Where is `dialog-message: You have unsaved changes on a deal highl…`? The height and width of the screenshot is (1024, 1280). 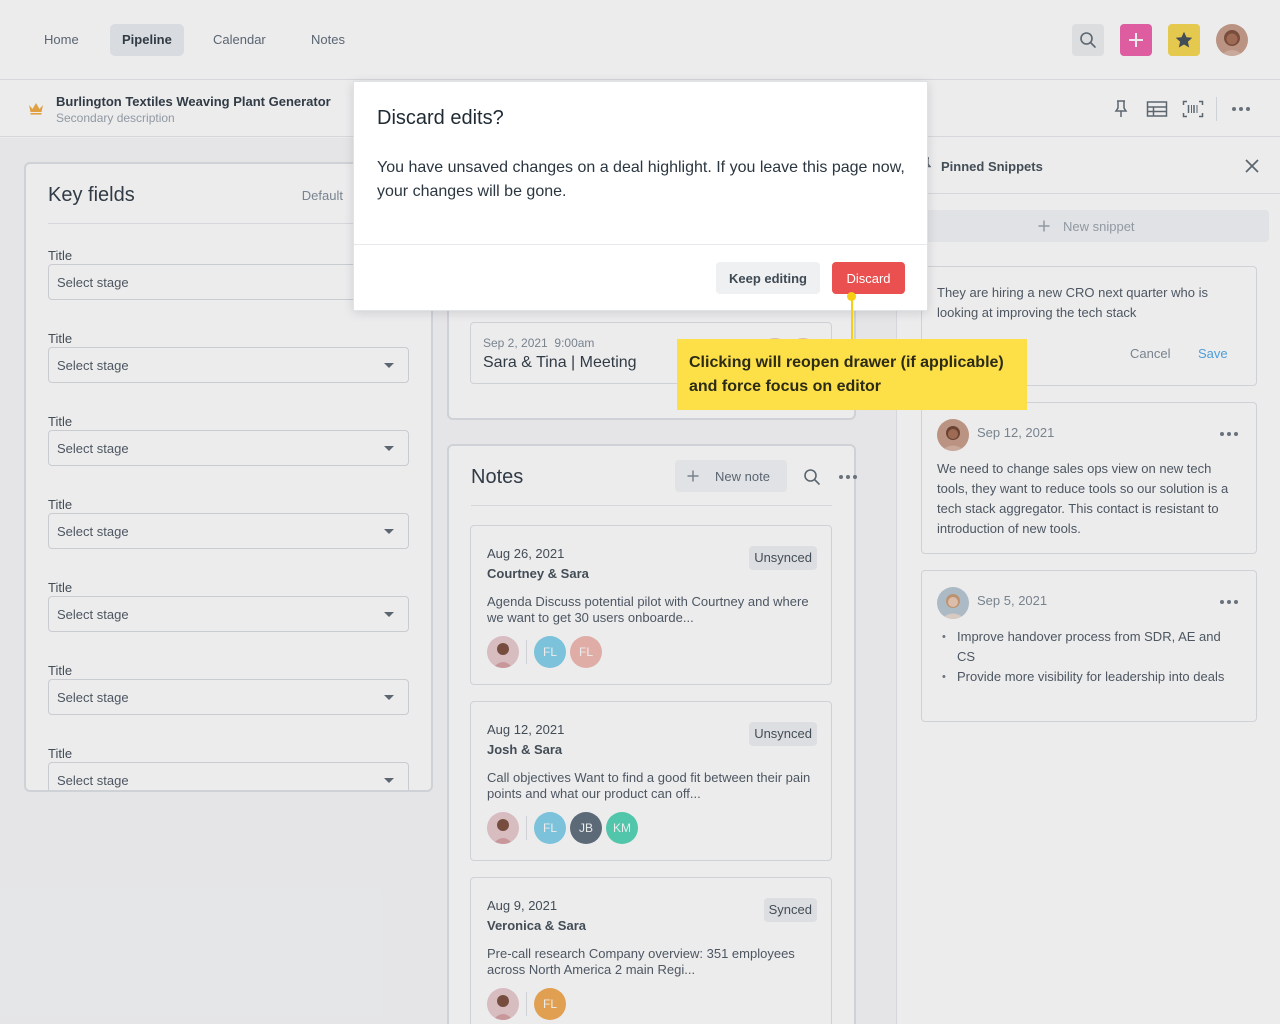
dialog-message: You have unsaved changes on a deal highl… is located at coordinates (641, 179).